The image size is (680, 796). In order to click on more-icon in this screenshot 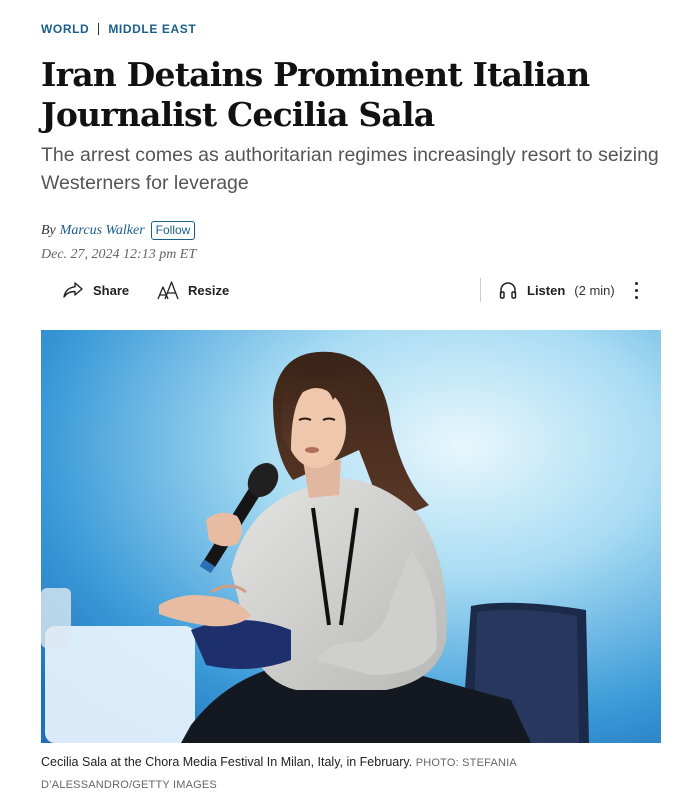, I will do `click(636, 290)`.